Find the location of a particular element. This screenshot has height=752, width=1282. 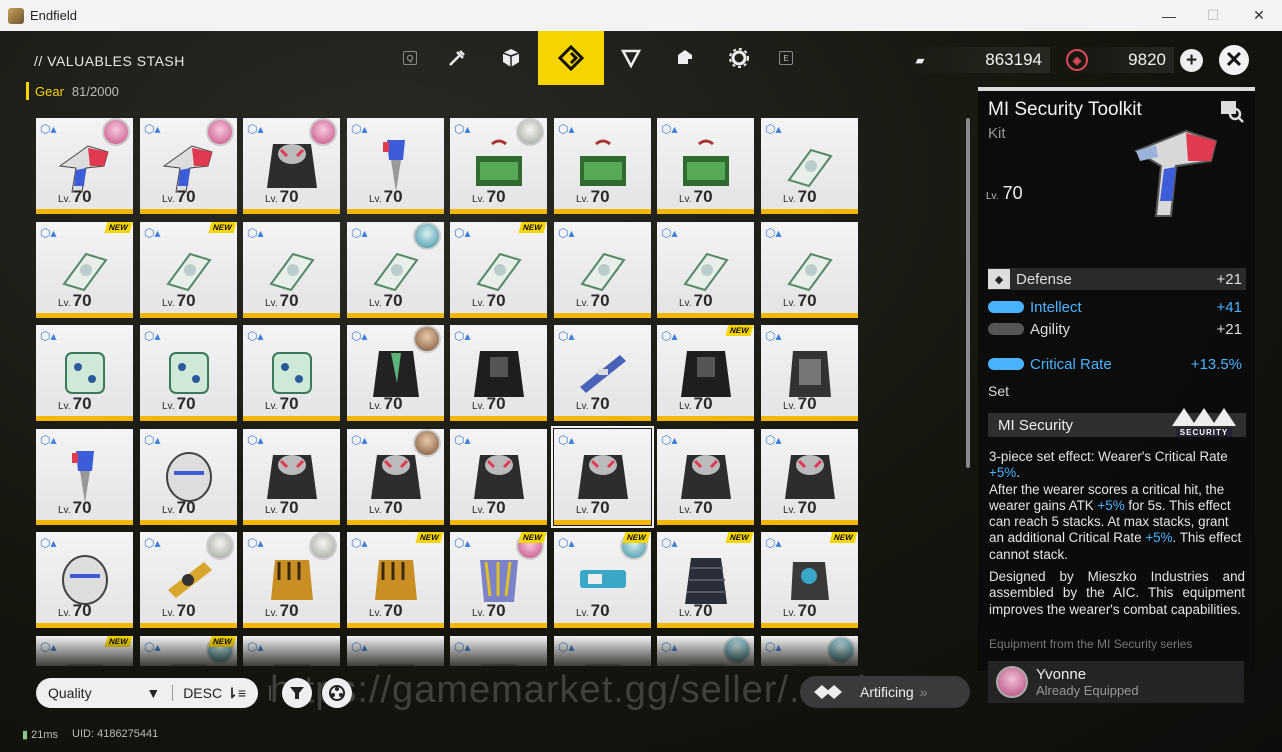

tab-consumables is located at coordinates (631, 58).